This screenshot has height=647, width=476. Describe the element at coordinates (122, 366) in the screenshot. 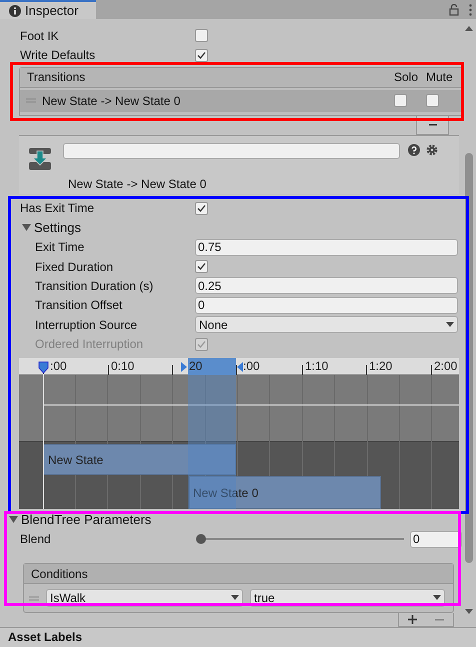

I see `time-tick-label: 0:10` at that location.